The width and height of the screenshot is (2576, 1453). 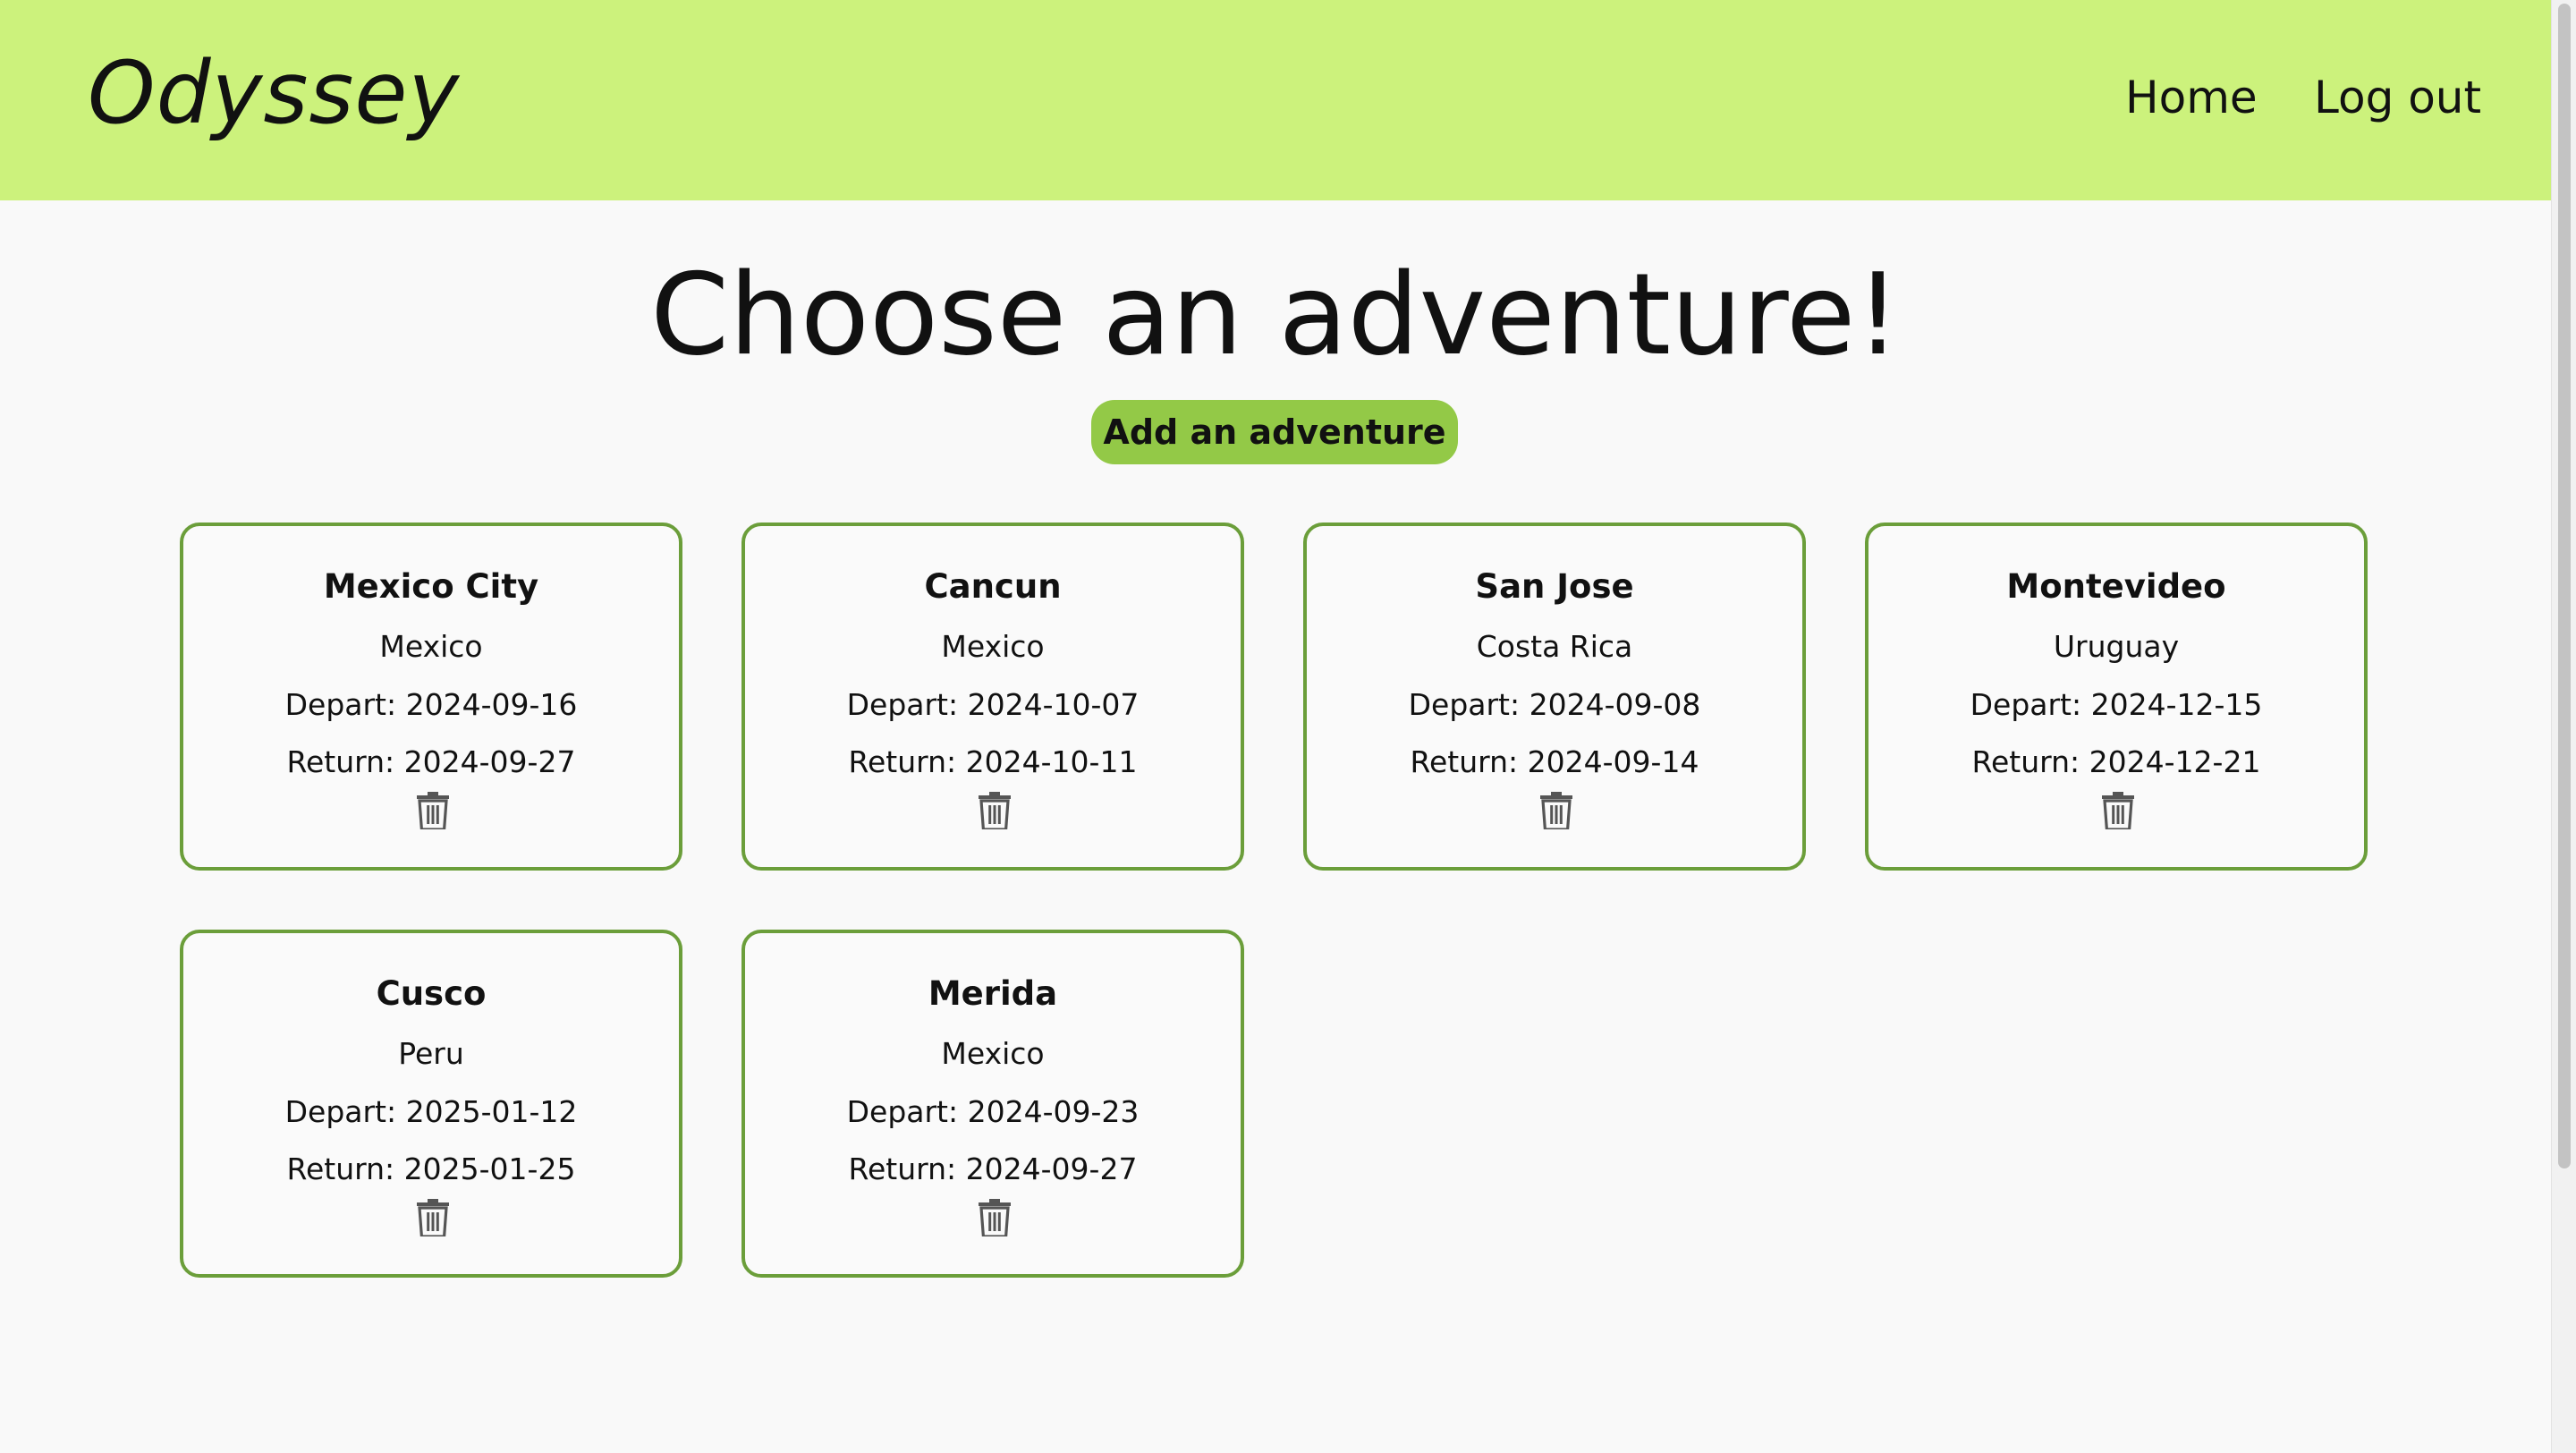 What do you see at coordinates (2191, 97) in the screenshot?
I see `nav-home-link: Home` at bounding box center [2191, 97].